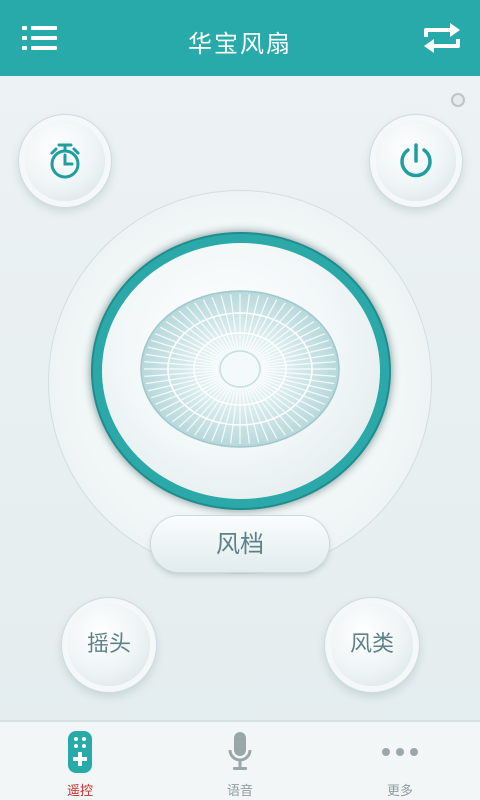 Image resolution: width=480 pixels, height=800 pixels. Describe the element at coordinates (240, 544) in the screenshot. I see `fan-speed-button: 风档` at that location.